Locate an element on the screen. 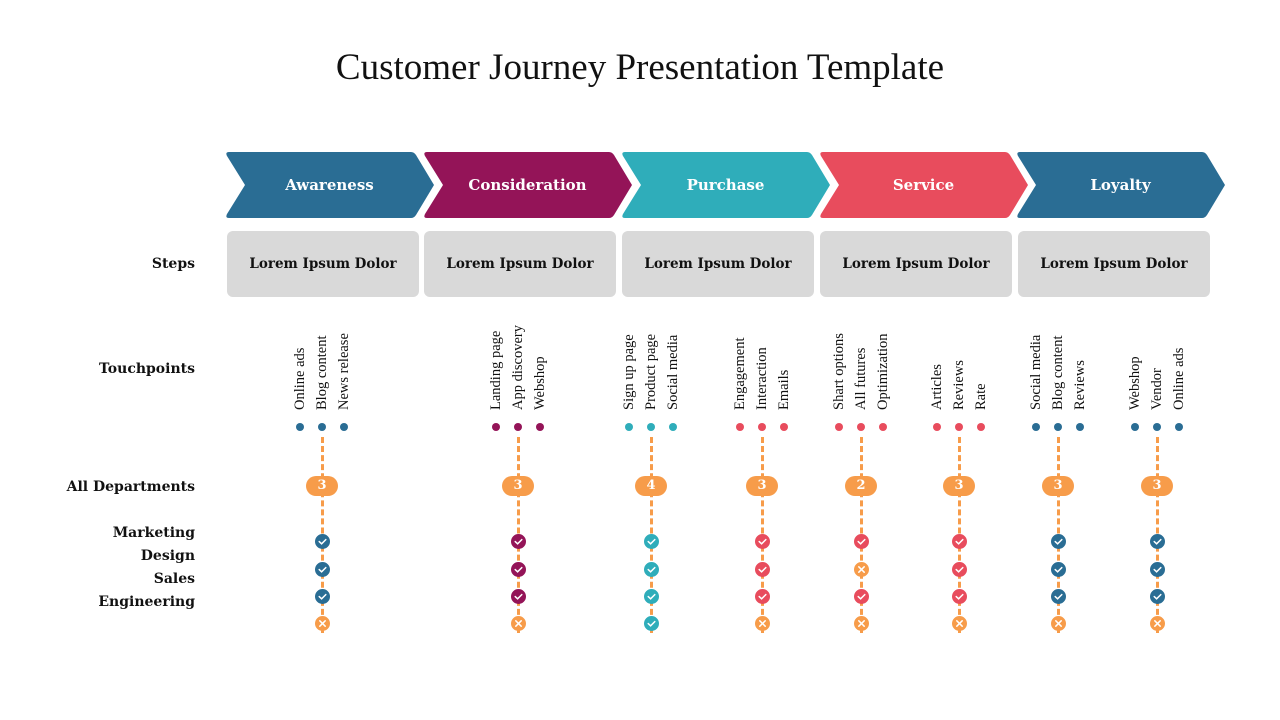 This screenshot has width=1280, height=720. stage-chevron-consideration: Consideration is located at coordinates (527, 185).